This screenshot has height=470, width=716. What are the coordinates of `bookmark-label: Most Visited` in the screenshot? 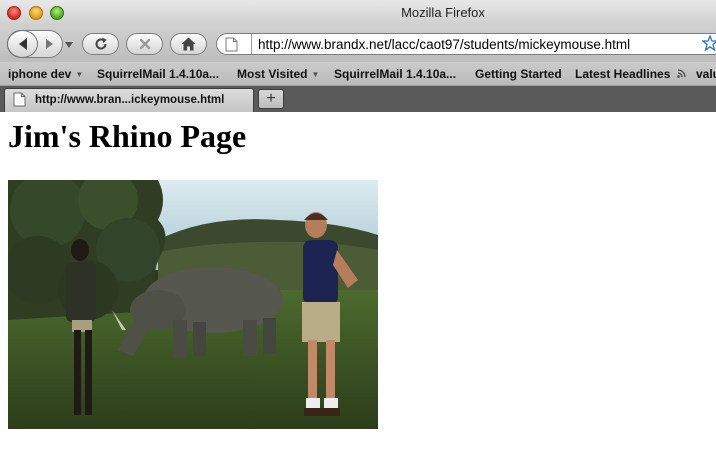 It's located at (272, 74).